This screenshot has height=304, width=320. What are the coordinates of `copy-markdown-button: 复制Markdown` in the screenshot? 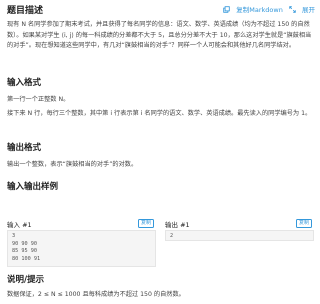 It's located at (254, 10).